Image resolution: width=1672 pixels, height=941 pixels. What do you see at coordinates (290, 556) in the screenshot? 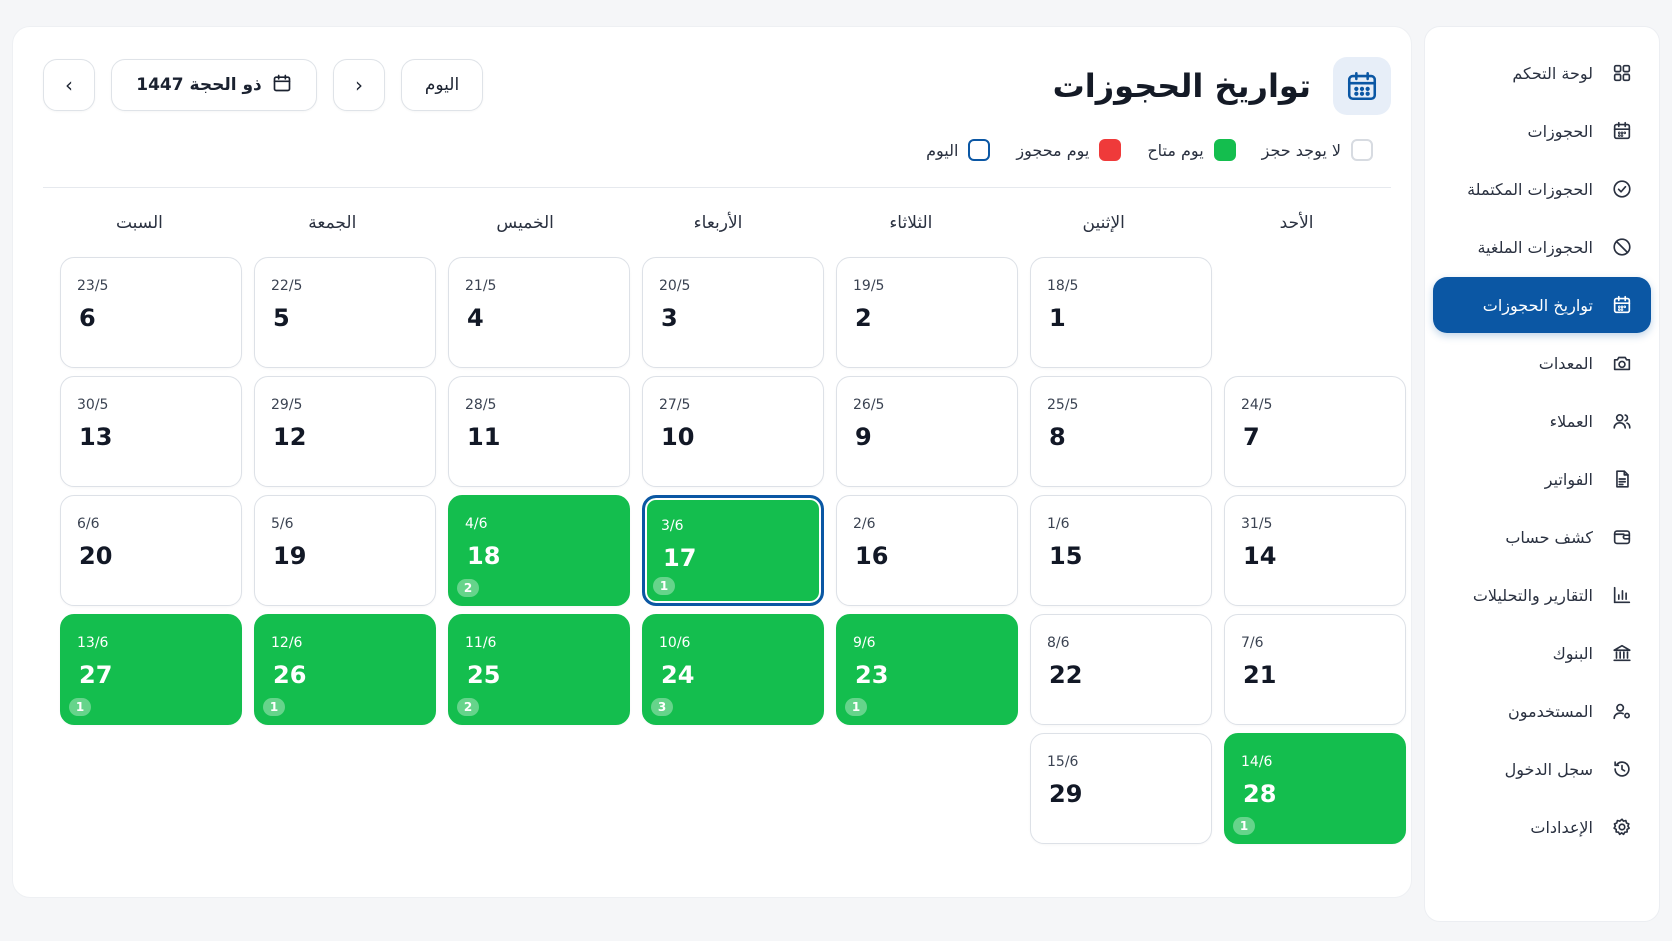
I see `hijri-day-number: 19` at bounding box center [290, 556].